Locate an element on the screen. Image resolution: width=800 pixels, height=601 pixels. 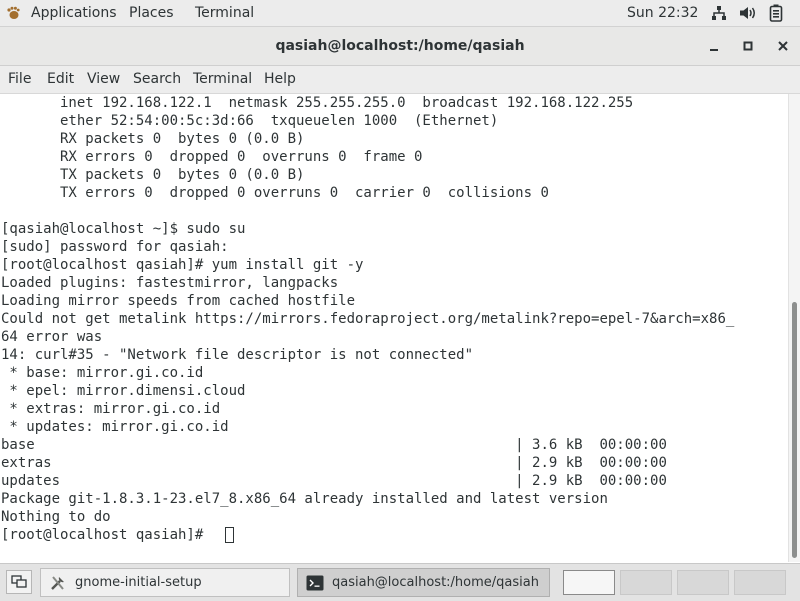
menu-search: Search is located at coordinates (157, 79).